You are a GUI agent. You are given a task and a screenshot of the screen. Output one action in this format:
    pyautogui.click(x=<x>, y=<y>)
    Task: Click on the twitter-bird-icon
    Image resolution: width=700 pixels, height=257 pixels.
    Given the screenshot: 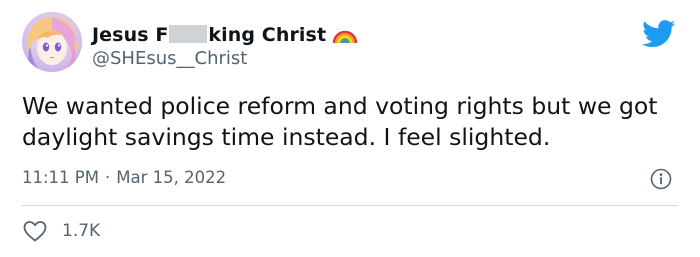 What is the action you would take?
    pyautogui.click(x=659, y=34)
    